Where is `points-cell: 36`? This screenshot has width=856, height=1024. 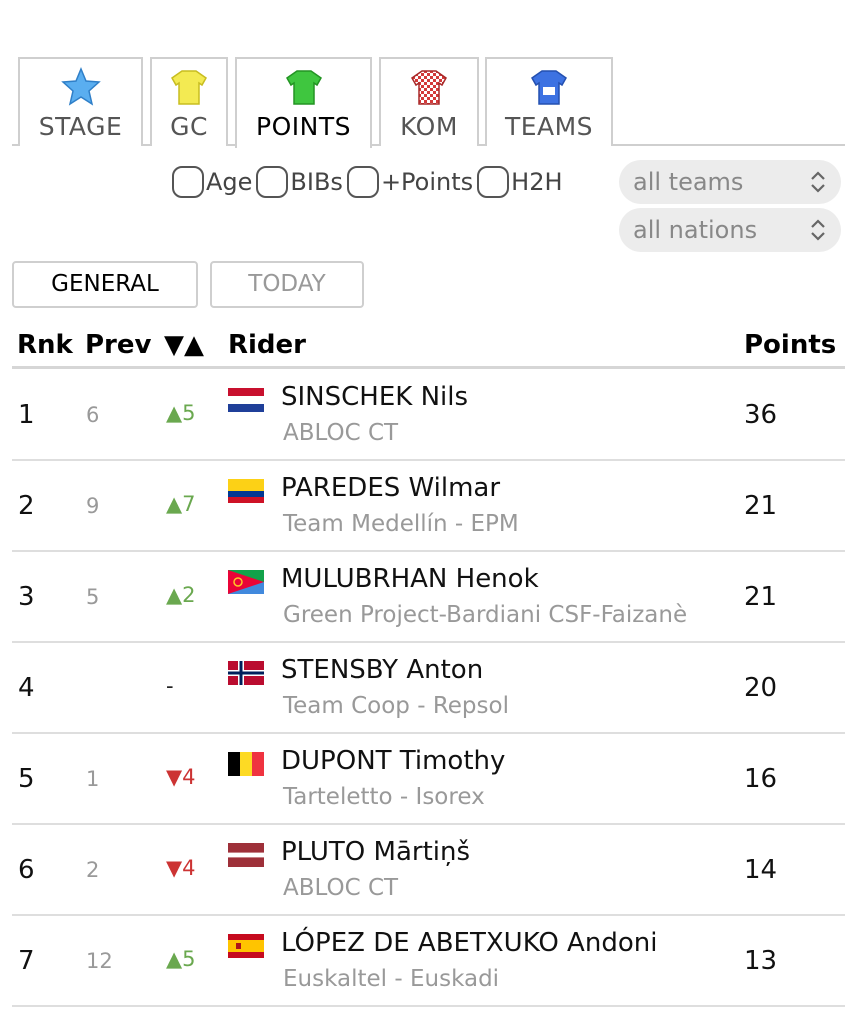
points-cell: 36 is located at coordinates (761, 415).